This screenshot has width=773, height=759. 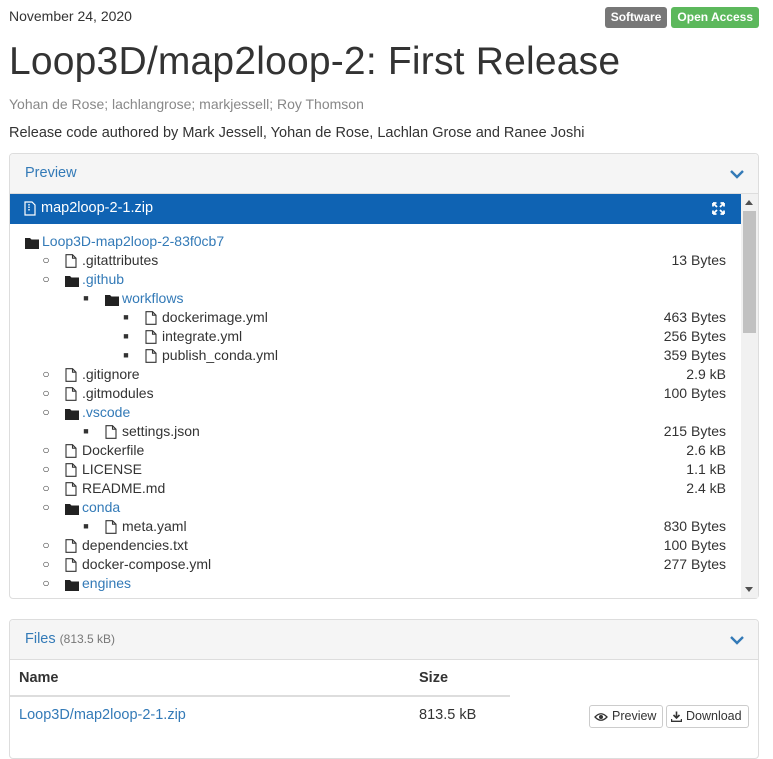 What do you see at coordinates (384, 640) in the screenshot?
I see `files-panel-heading: Files (813.5 kB)` at bounding box center [384, 640].